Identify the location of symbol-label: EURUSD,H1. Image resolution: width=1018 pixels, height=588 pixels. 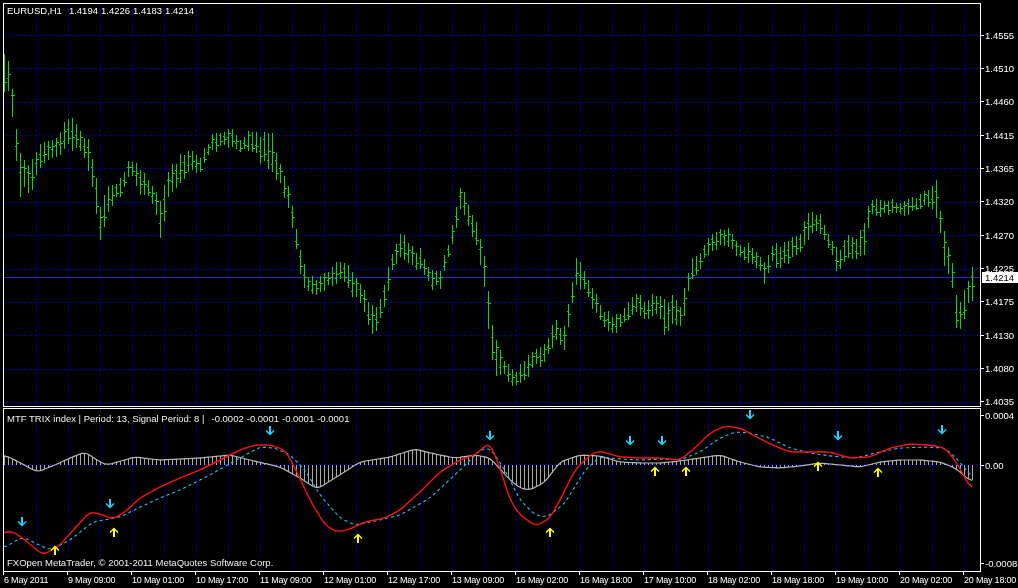
(34, 10).